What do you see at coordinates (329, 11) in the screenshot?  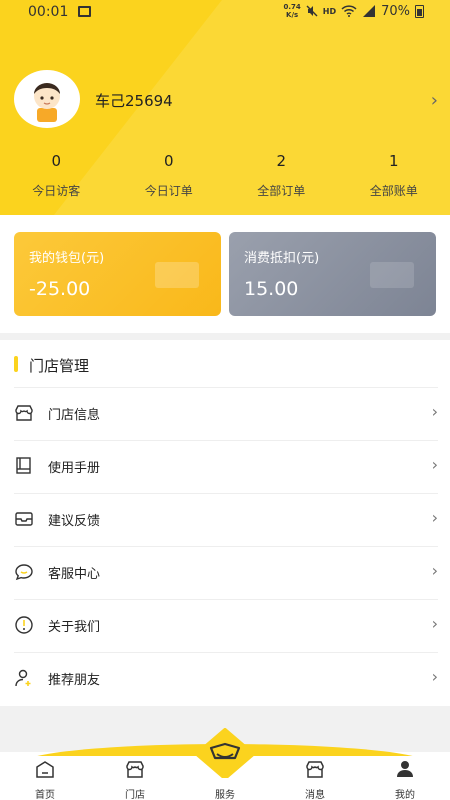 I see `hd-badge: HD` at bounding box center [329, 11].